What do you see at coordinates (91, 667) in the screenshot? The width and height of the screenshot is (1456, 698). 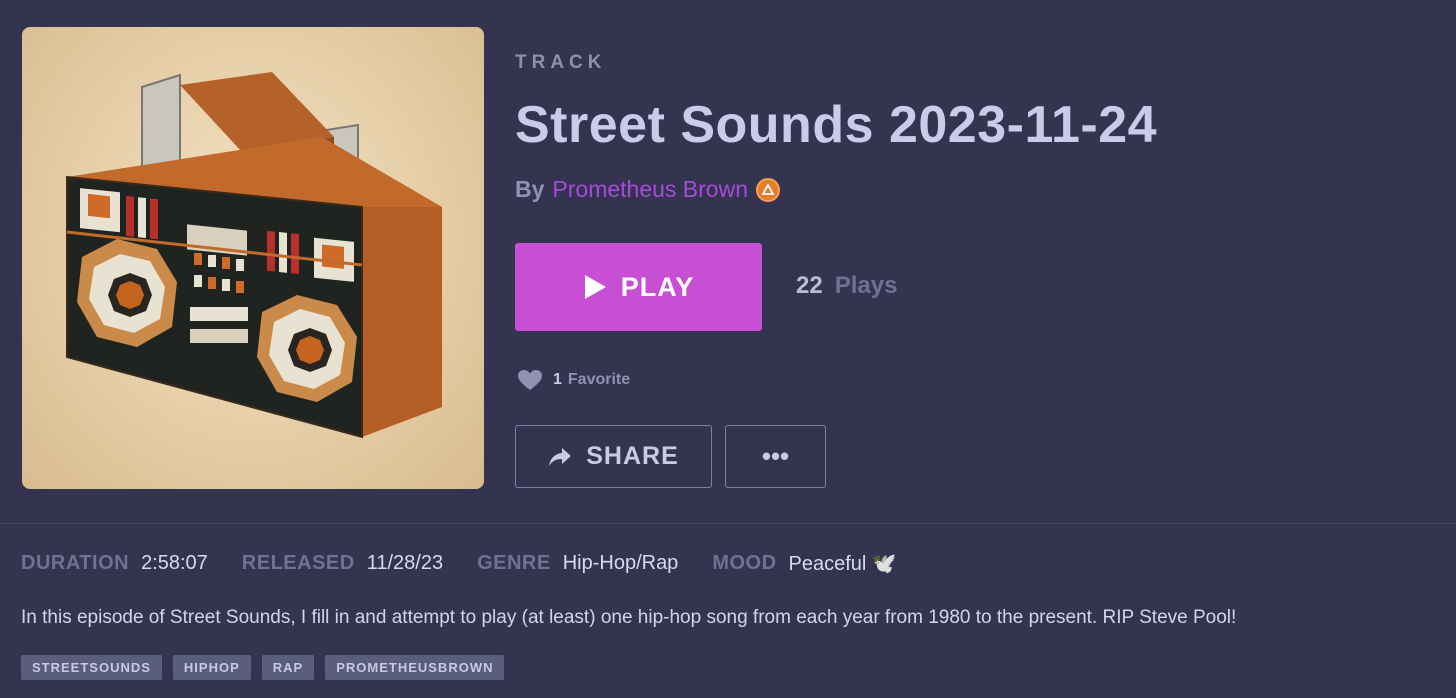 I see `tag-streetsounds: STREETSOUNDS` at bounding box center [91, 667].